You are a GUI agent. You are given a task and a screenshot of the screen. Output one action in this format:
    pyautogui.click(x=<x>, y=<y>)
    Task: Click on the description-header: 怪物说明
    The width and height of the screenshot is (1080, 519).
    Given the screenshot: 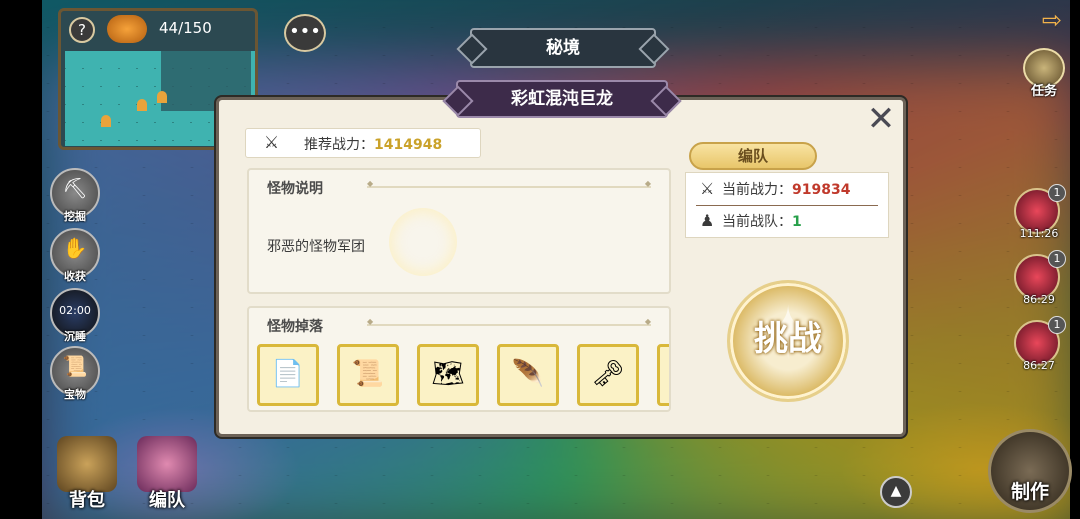 What is the action you would take?
    pyautogui.click(x=295, y=189)
    